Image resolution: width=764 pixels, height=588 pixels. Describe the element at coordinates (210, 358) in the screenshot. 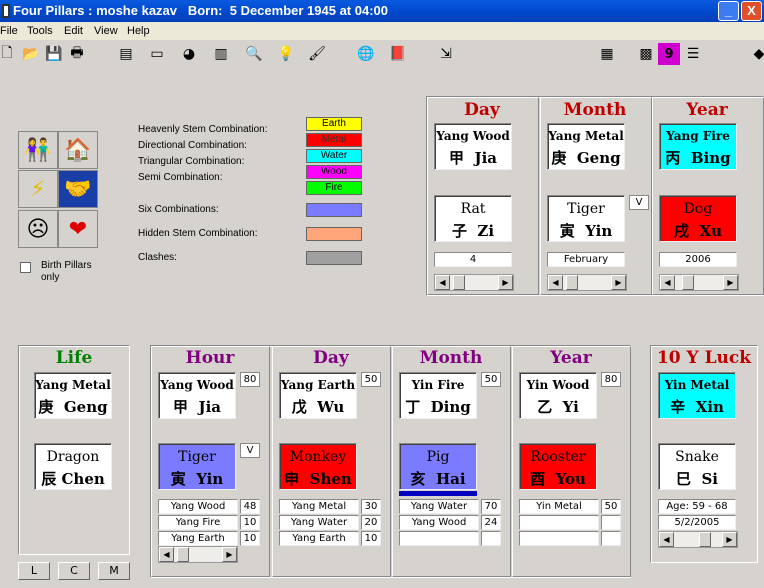

I see `pillar-0-header: Hour` at that location.